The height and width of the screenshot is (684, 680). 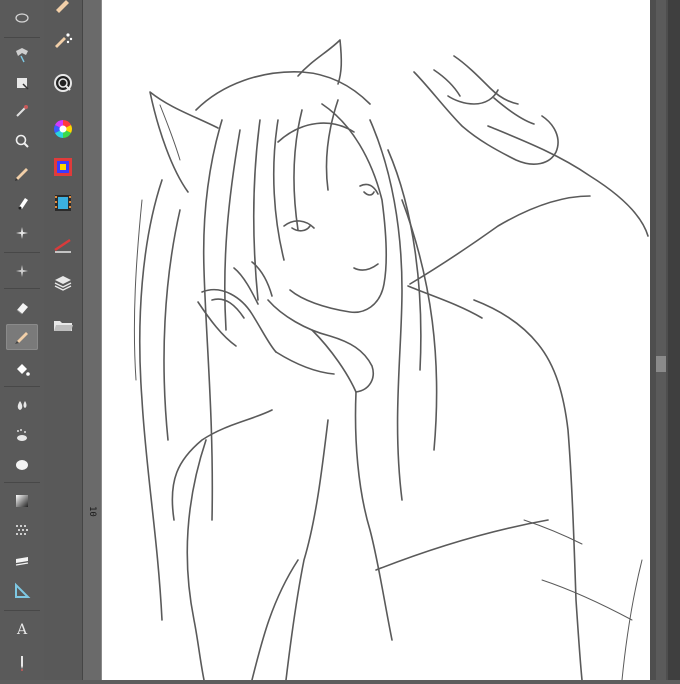 I want to click on move-icon, so click(x=22, y=55).